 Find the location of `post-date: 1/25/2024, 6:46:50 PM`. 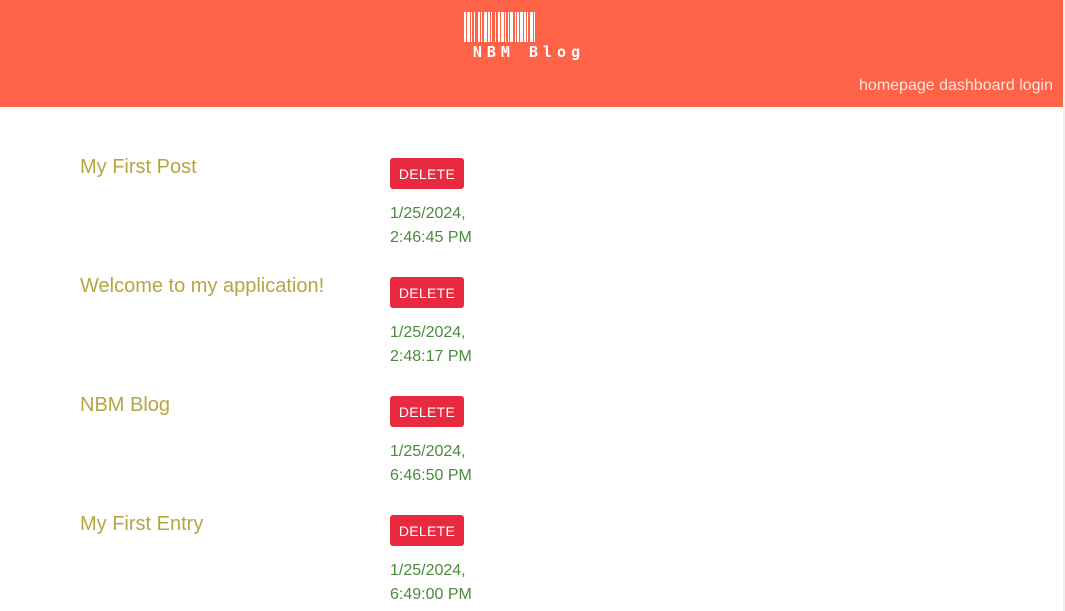

post-date: 1/25/2024, 6:46:50 PM is located at coordinates (431, 463).